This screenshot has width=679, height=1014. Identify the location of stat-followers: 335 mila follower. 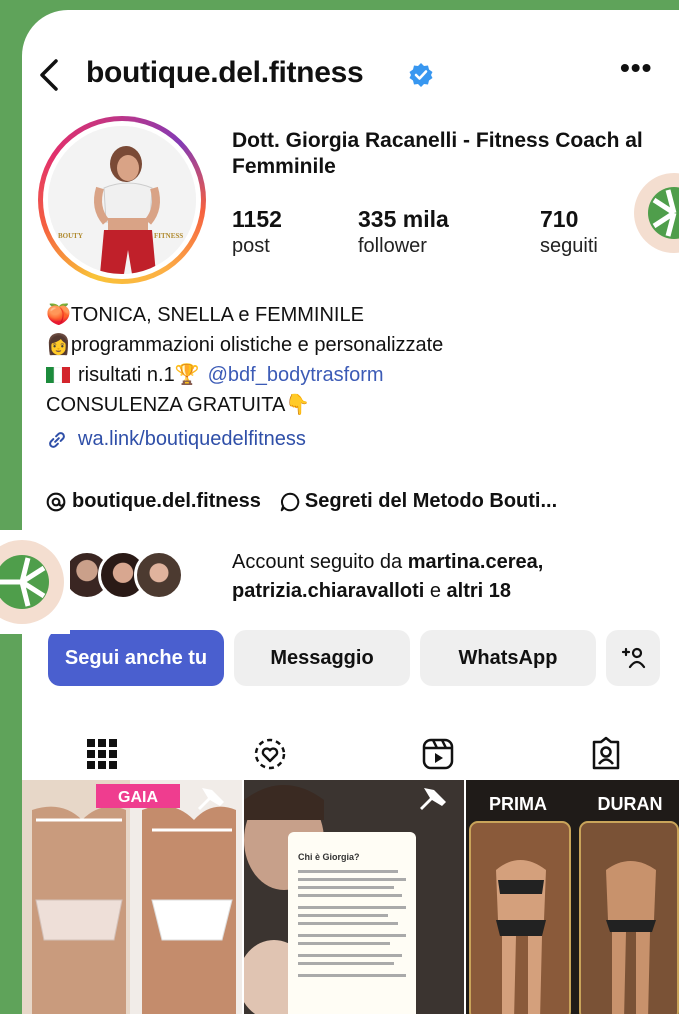
(403, 232).